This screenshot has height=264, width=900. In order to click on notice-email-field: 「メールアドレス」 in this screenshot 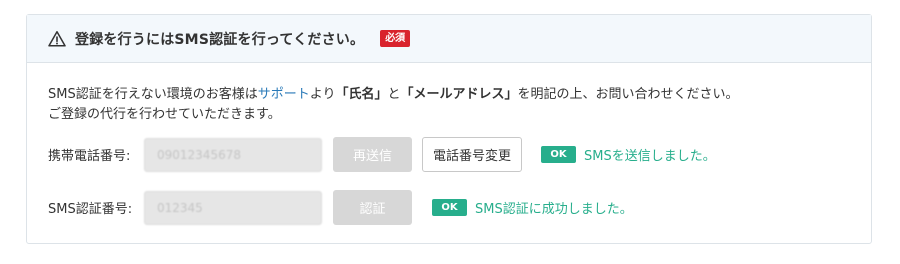, I will do `click(459, 94)`.